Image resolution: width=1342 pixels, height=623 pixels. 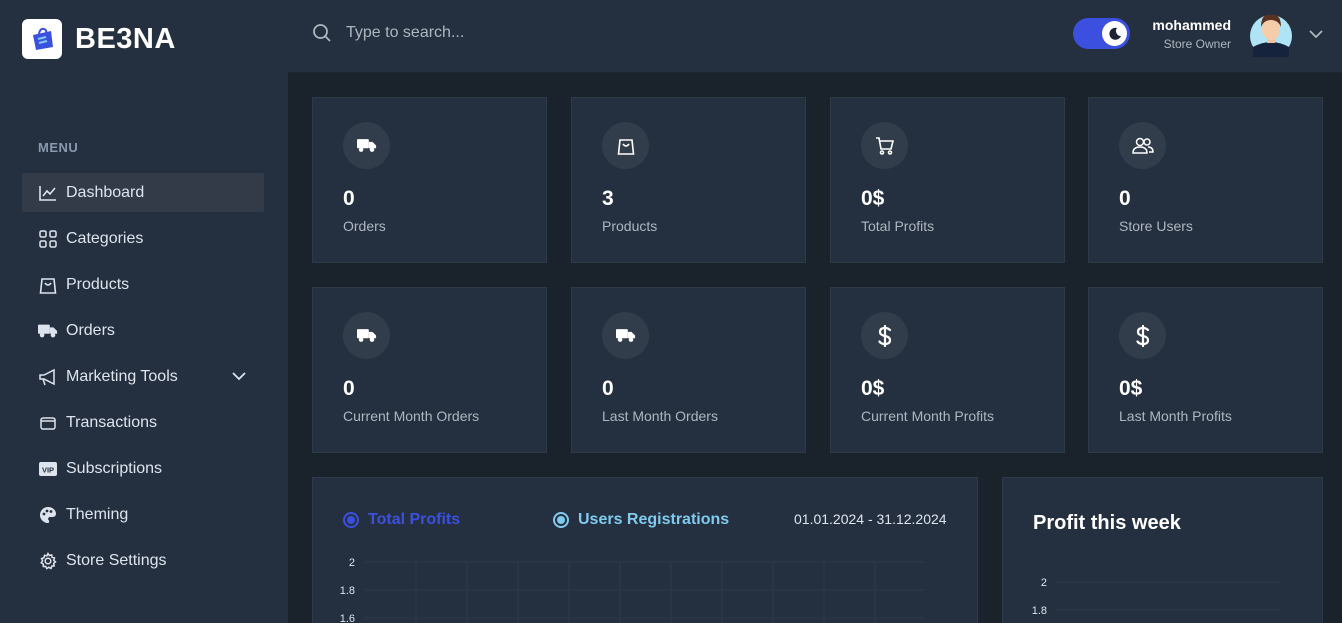 What do you see at coordinates (122, 376) in the screenshot?
I see `sidebar-item-label: Marketing Tools` at bounding box center [122, 376].